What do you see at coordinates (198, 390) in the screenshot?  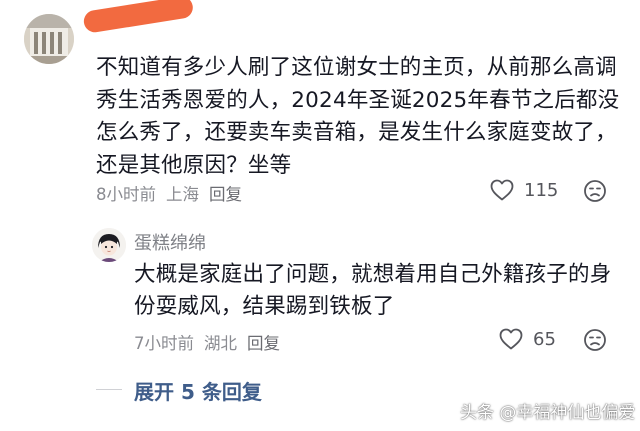 I see `expand-replies-link: 展开 5 条回复` at bounding box center [198, 390].